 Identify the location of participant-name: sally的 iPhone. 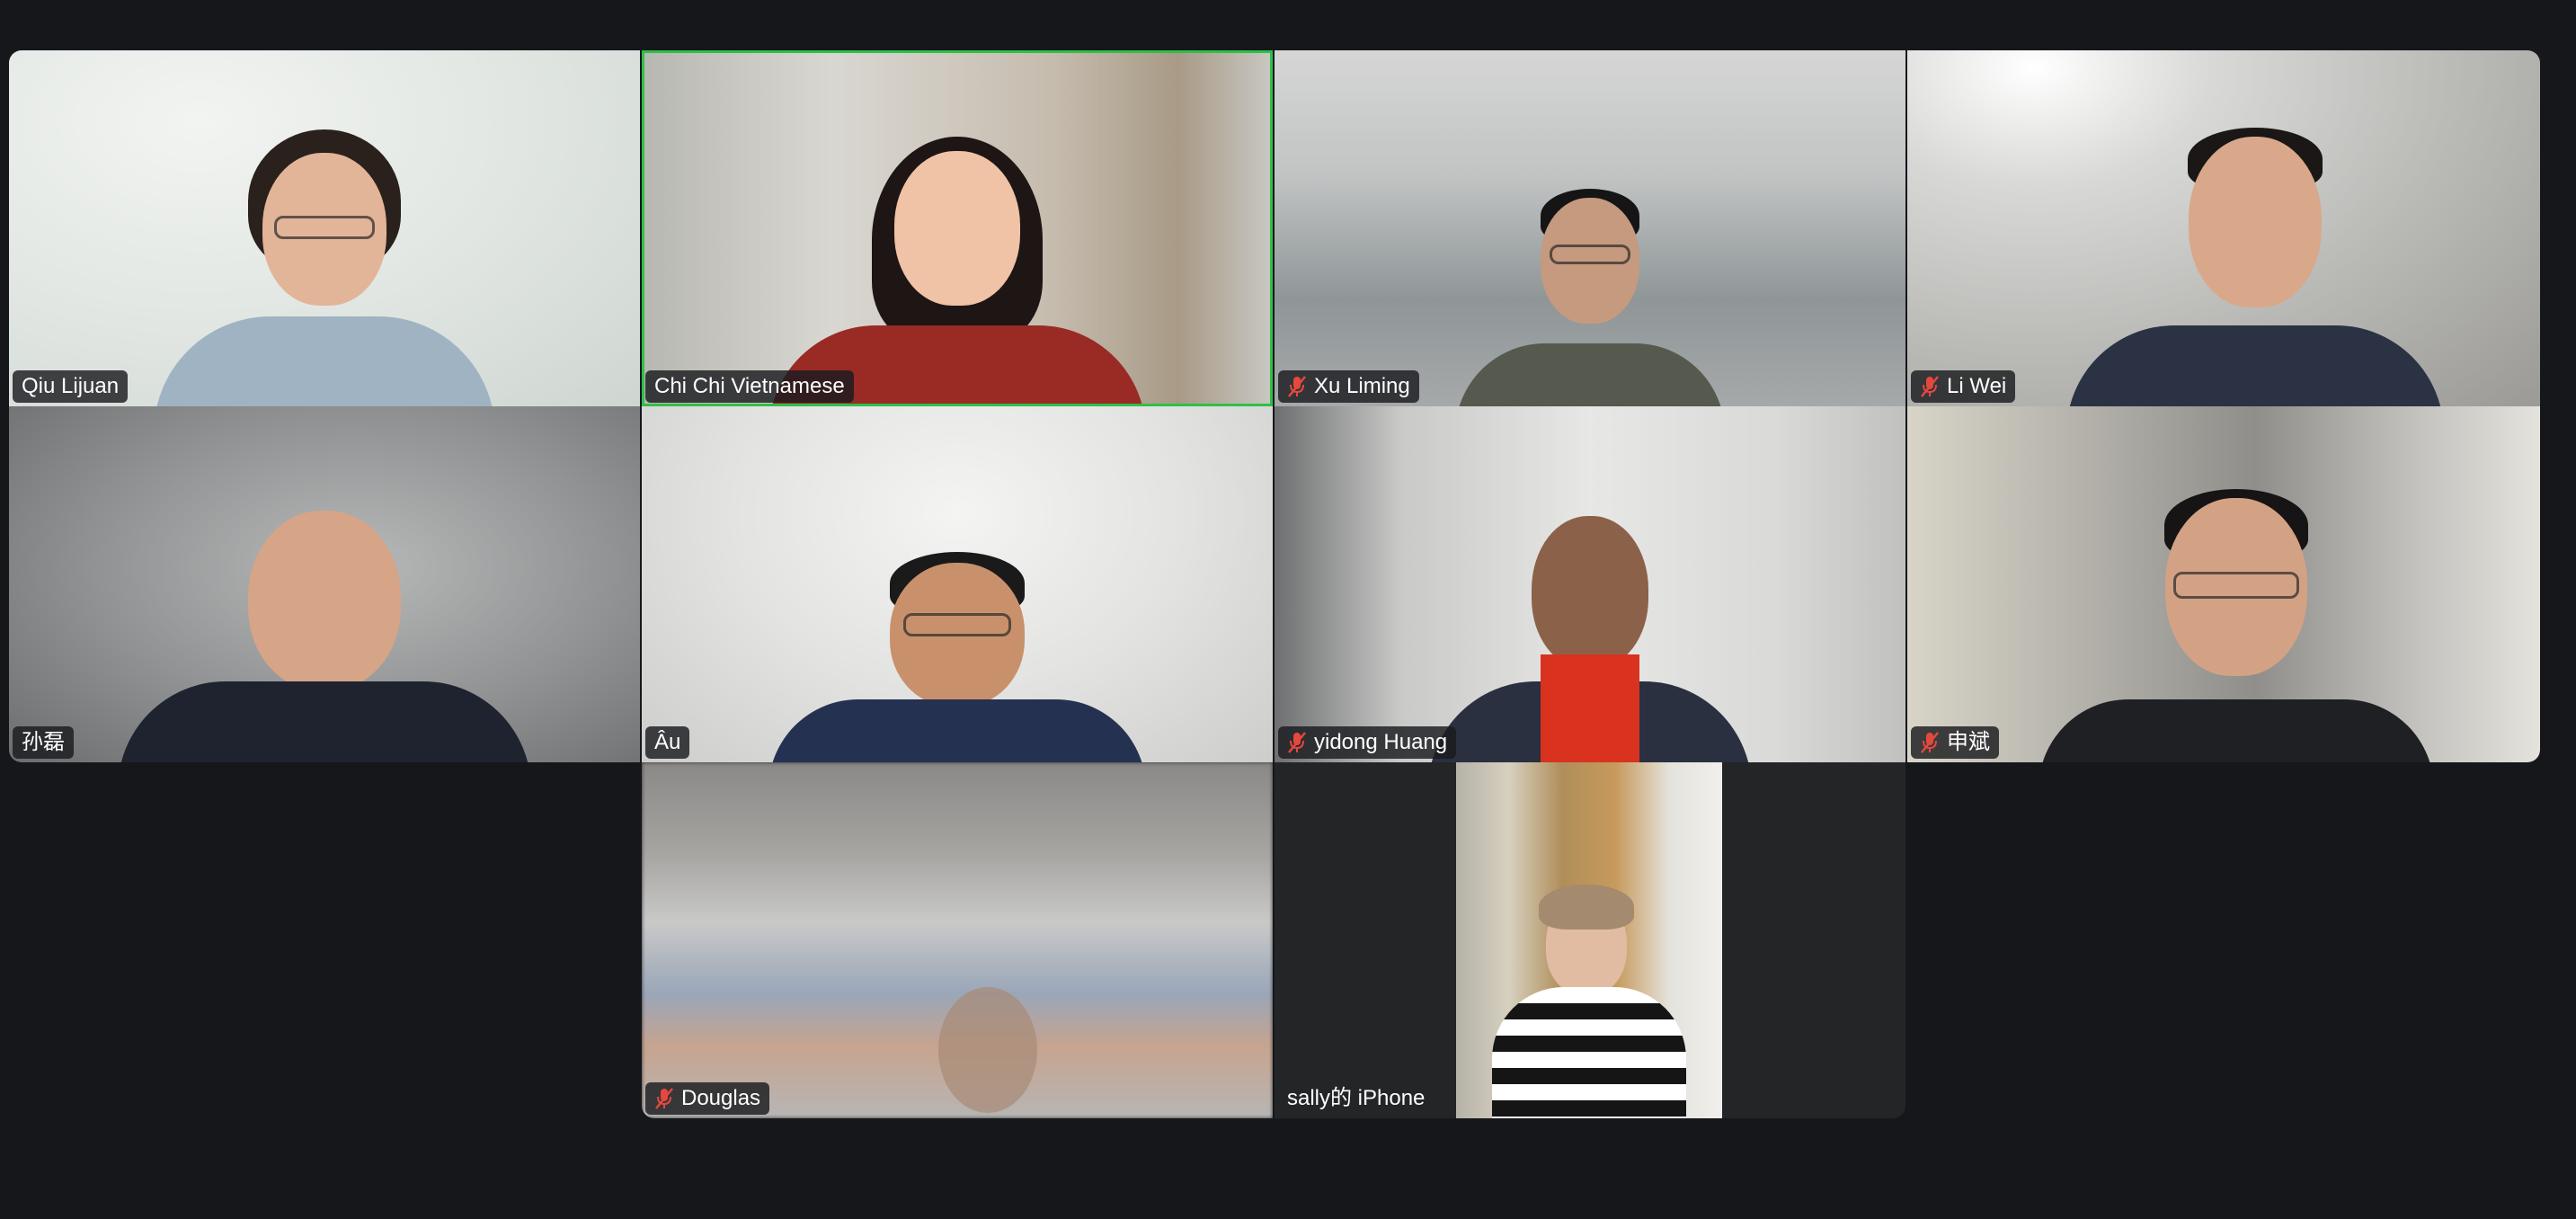
(1356, 1098).